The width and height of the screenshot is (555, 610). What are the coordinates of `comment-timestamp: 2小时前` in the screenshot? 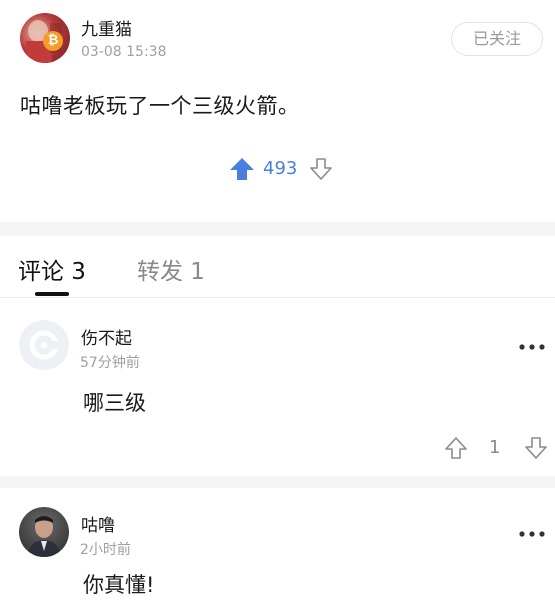 It's located at (105, 550).